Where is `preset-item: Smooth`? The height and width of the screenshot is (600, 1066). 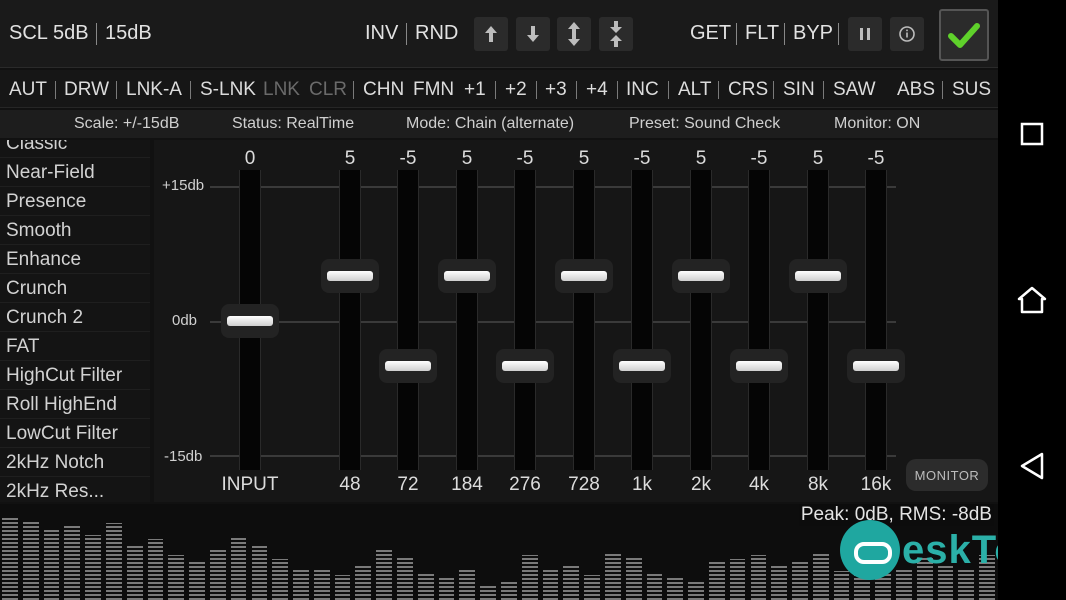
preset-item: Smooth is located at coordinates (75, 231).